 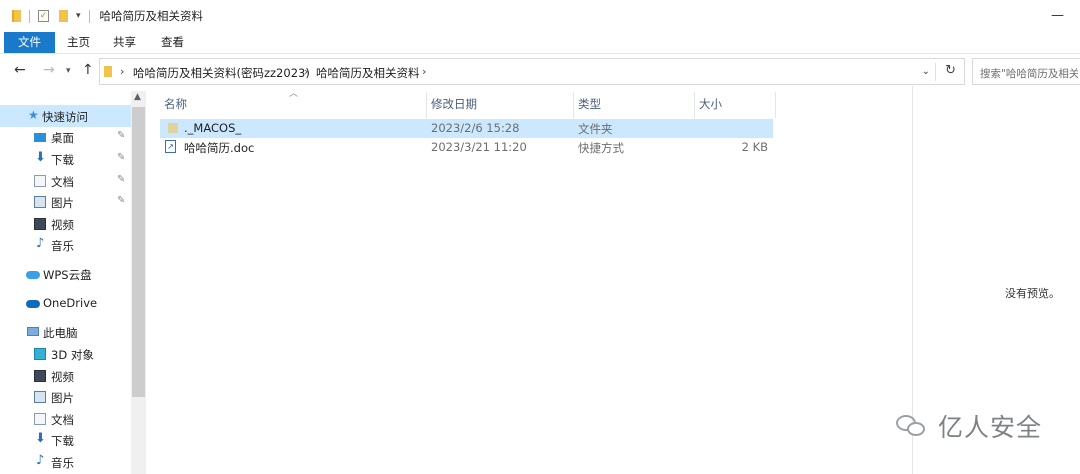 I want to click on scrollbar-thumb, so click(x=138, y=252).